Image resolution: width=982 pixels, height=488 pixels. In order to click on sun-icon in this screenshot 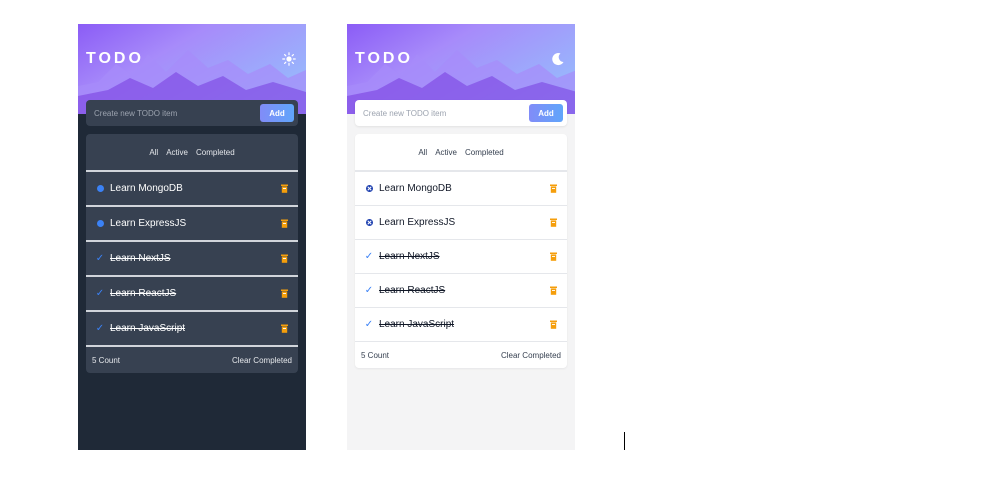, I will do `click(289, 59)`.